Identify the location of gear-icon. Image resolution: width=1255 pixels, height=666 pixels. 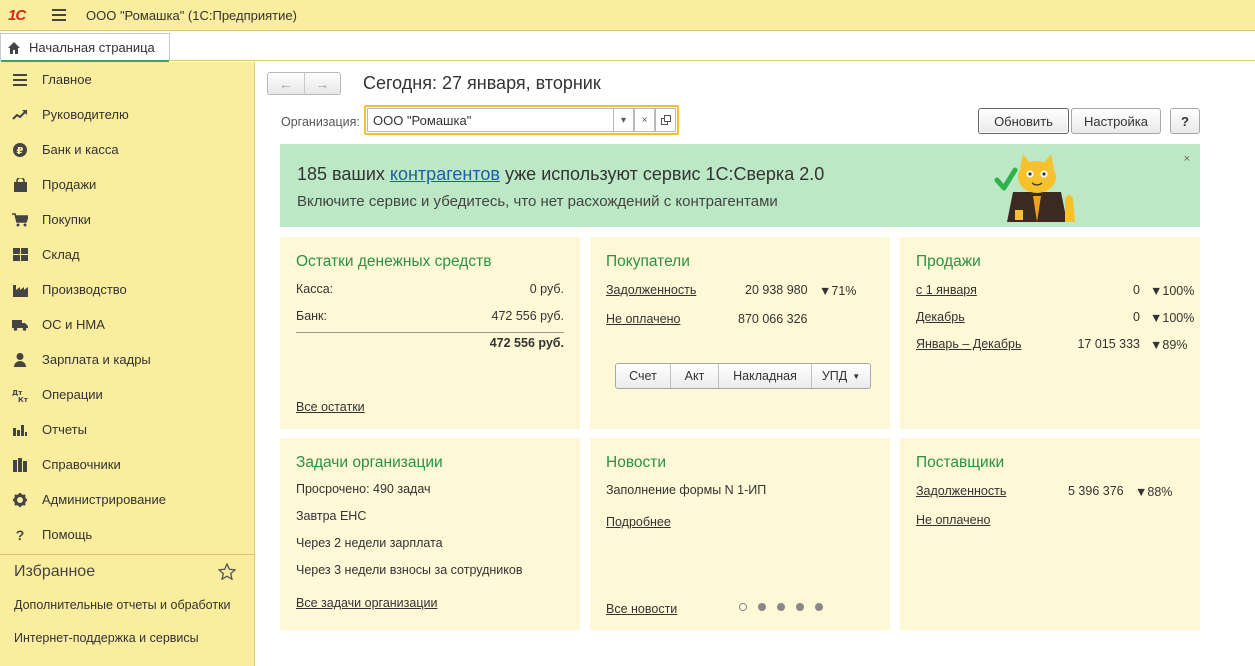
(20, 500).